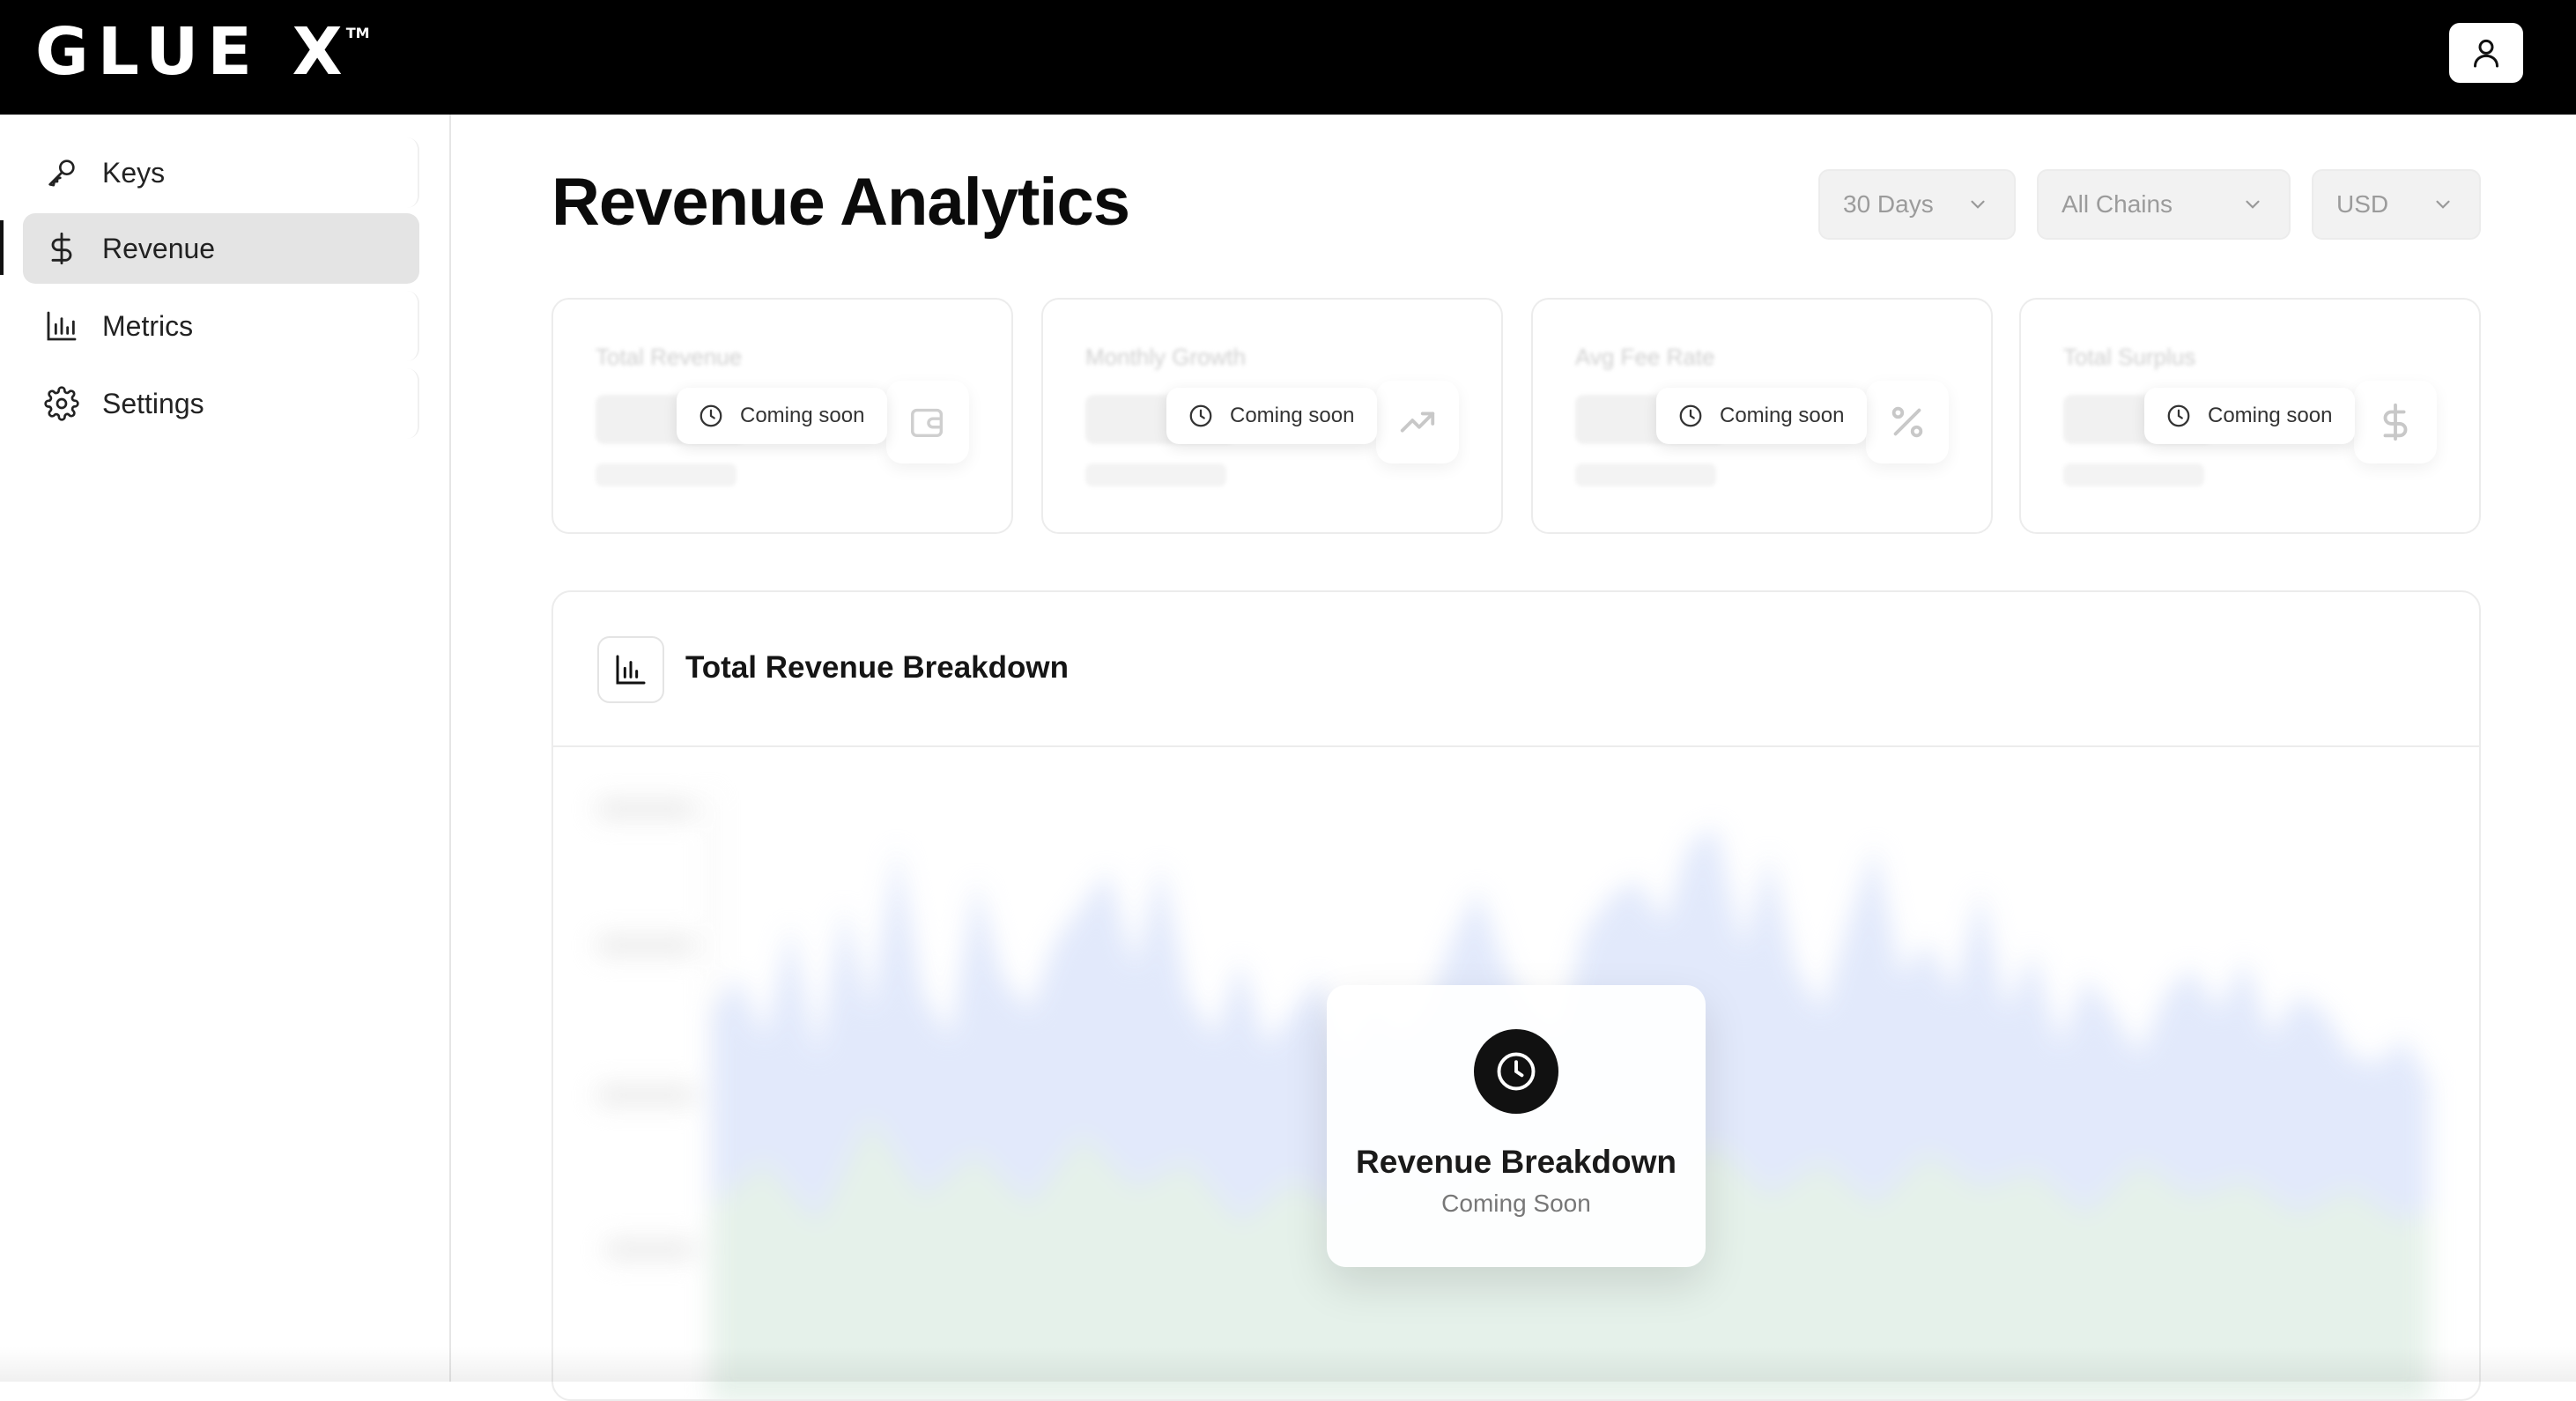 The image size is (2576, 1401). I want to click on stat-label: Total Surplus, so click(2130, 357).